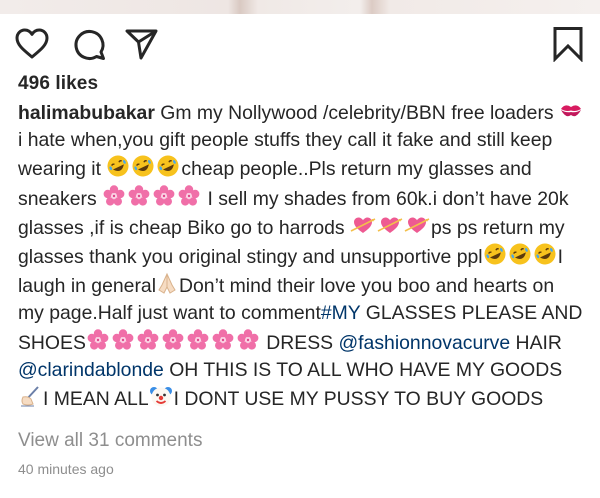 This screenshot has height=498, width=600. Describe the element at coordinates (91, 370) in the screenshot. I see `caption-mention-link: @clarindablonde` at that location.